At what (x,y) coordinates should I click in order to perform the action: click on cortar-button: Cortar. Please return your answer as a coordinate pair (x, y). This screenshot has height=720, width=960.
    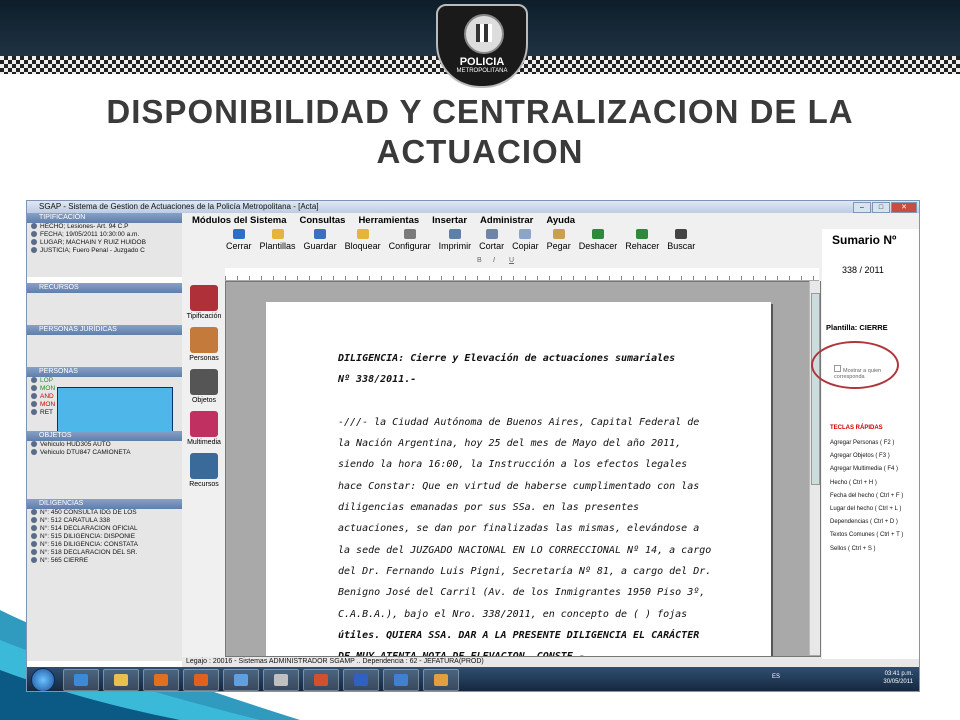
    Looking at the image, I should click on (491, 242).